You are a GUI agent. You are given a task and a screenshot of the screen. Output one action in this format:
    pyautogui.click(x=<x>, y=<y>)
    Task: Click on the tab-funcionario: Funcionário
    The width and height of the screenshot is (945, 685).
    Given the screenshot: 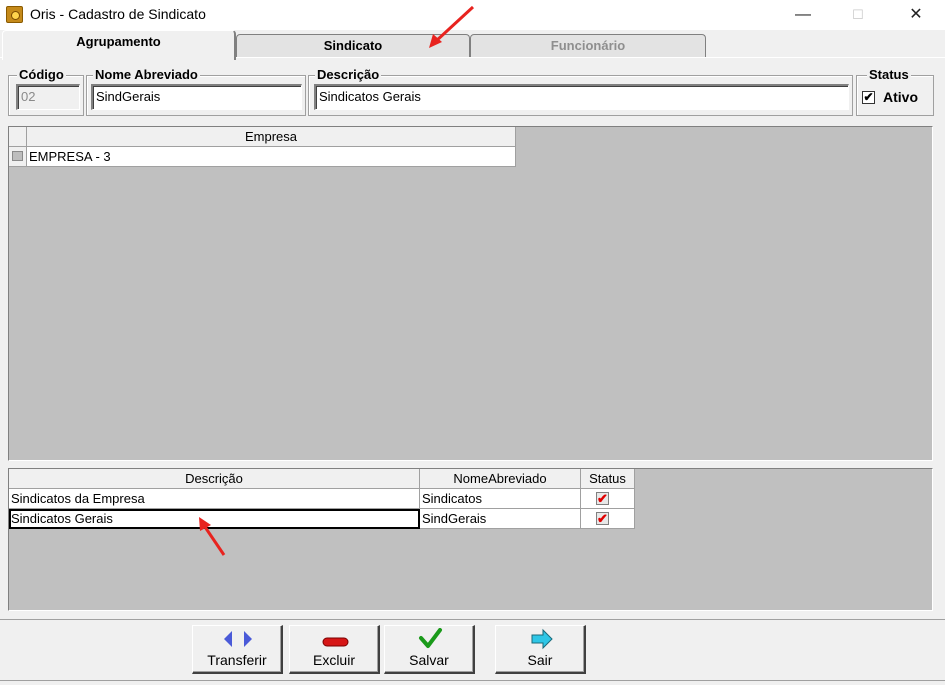 What is the action you would take?
    pyautogui.click(x=588, y=46)
    